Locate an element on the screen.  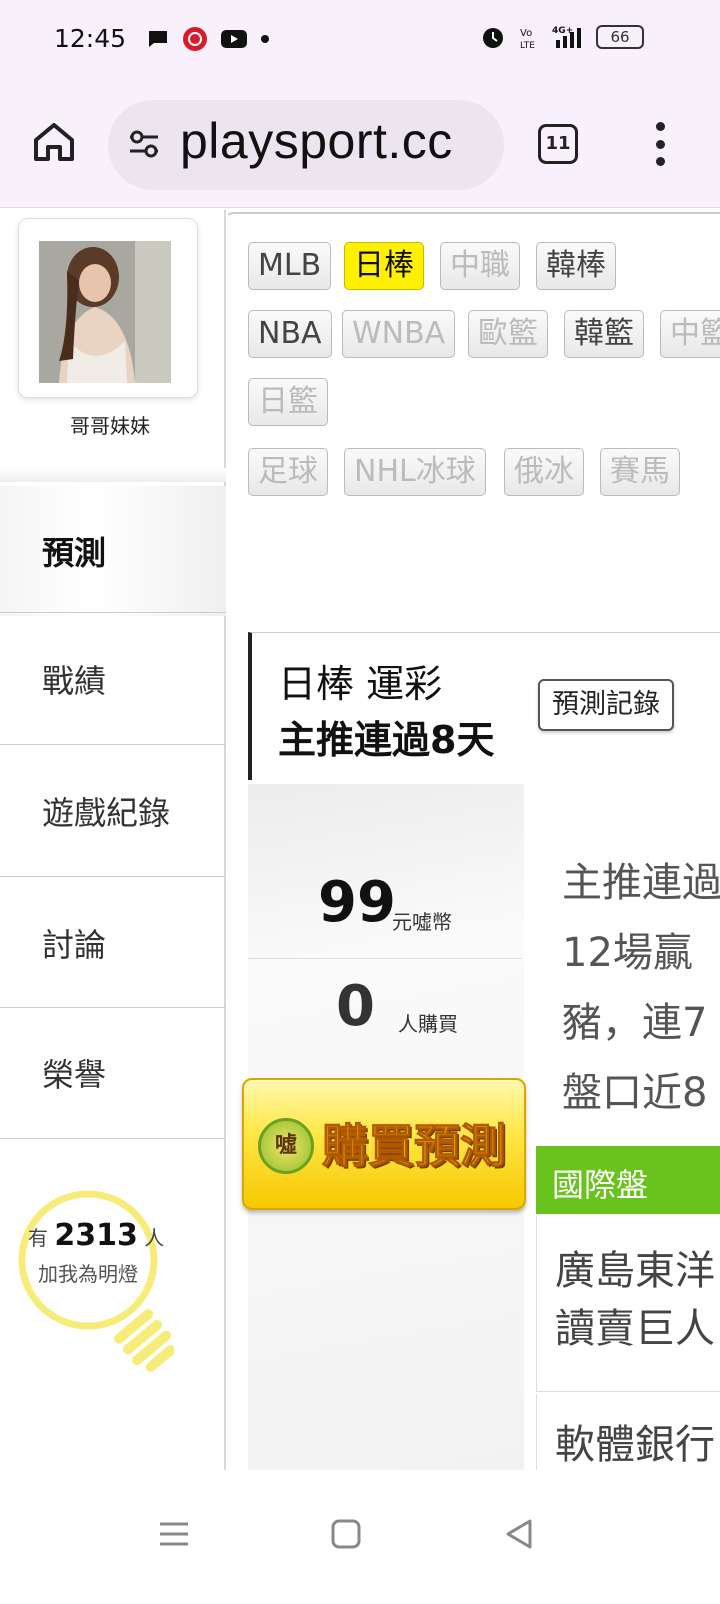
prediction-description: 主推連過 12場贏 豬，連7 盤口近8 is located at coordinates (628, 964).